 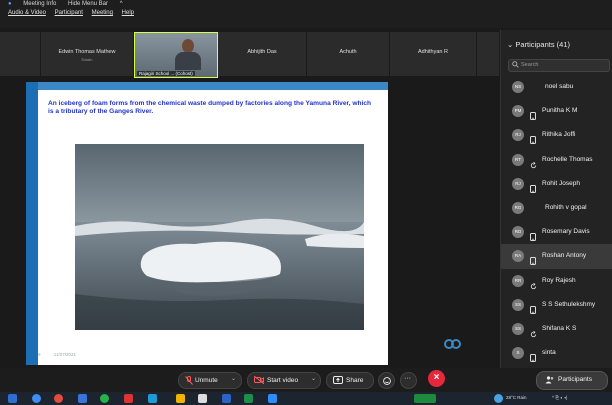 What do you see at coordinates (556, 160) in the screenshot?
I see `participant-row: RT Rochelle Thomas` at bounding box center [556, 160].